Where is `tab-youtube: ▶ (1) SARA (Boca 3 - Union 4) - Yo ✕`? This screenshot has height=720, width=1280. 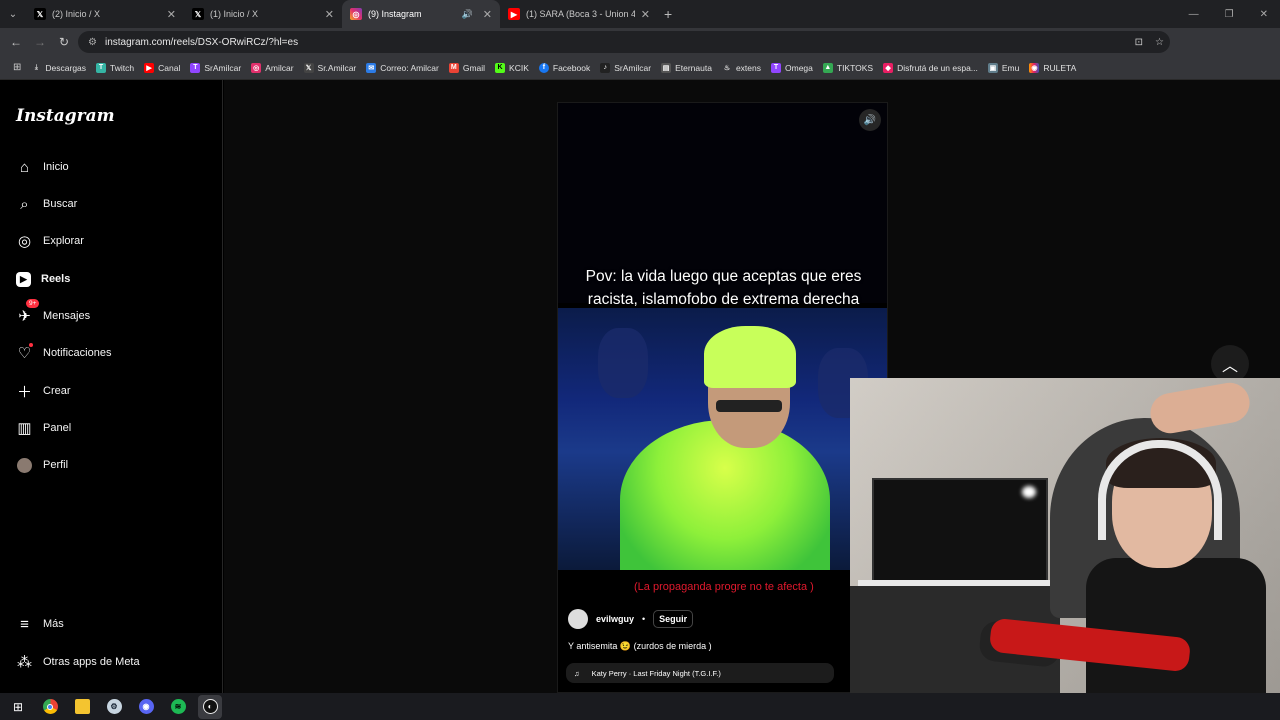
tab-youtube: ▶ (1) SARA (Boca 3 - Union 4) - Yo ✕ is located at coordinates (579, 14).